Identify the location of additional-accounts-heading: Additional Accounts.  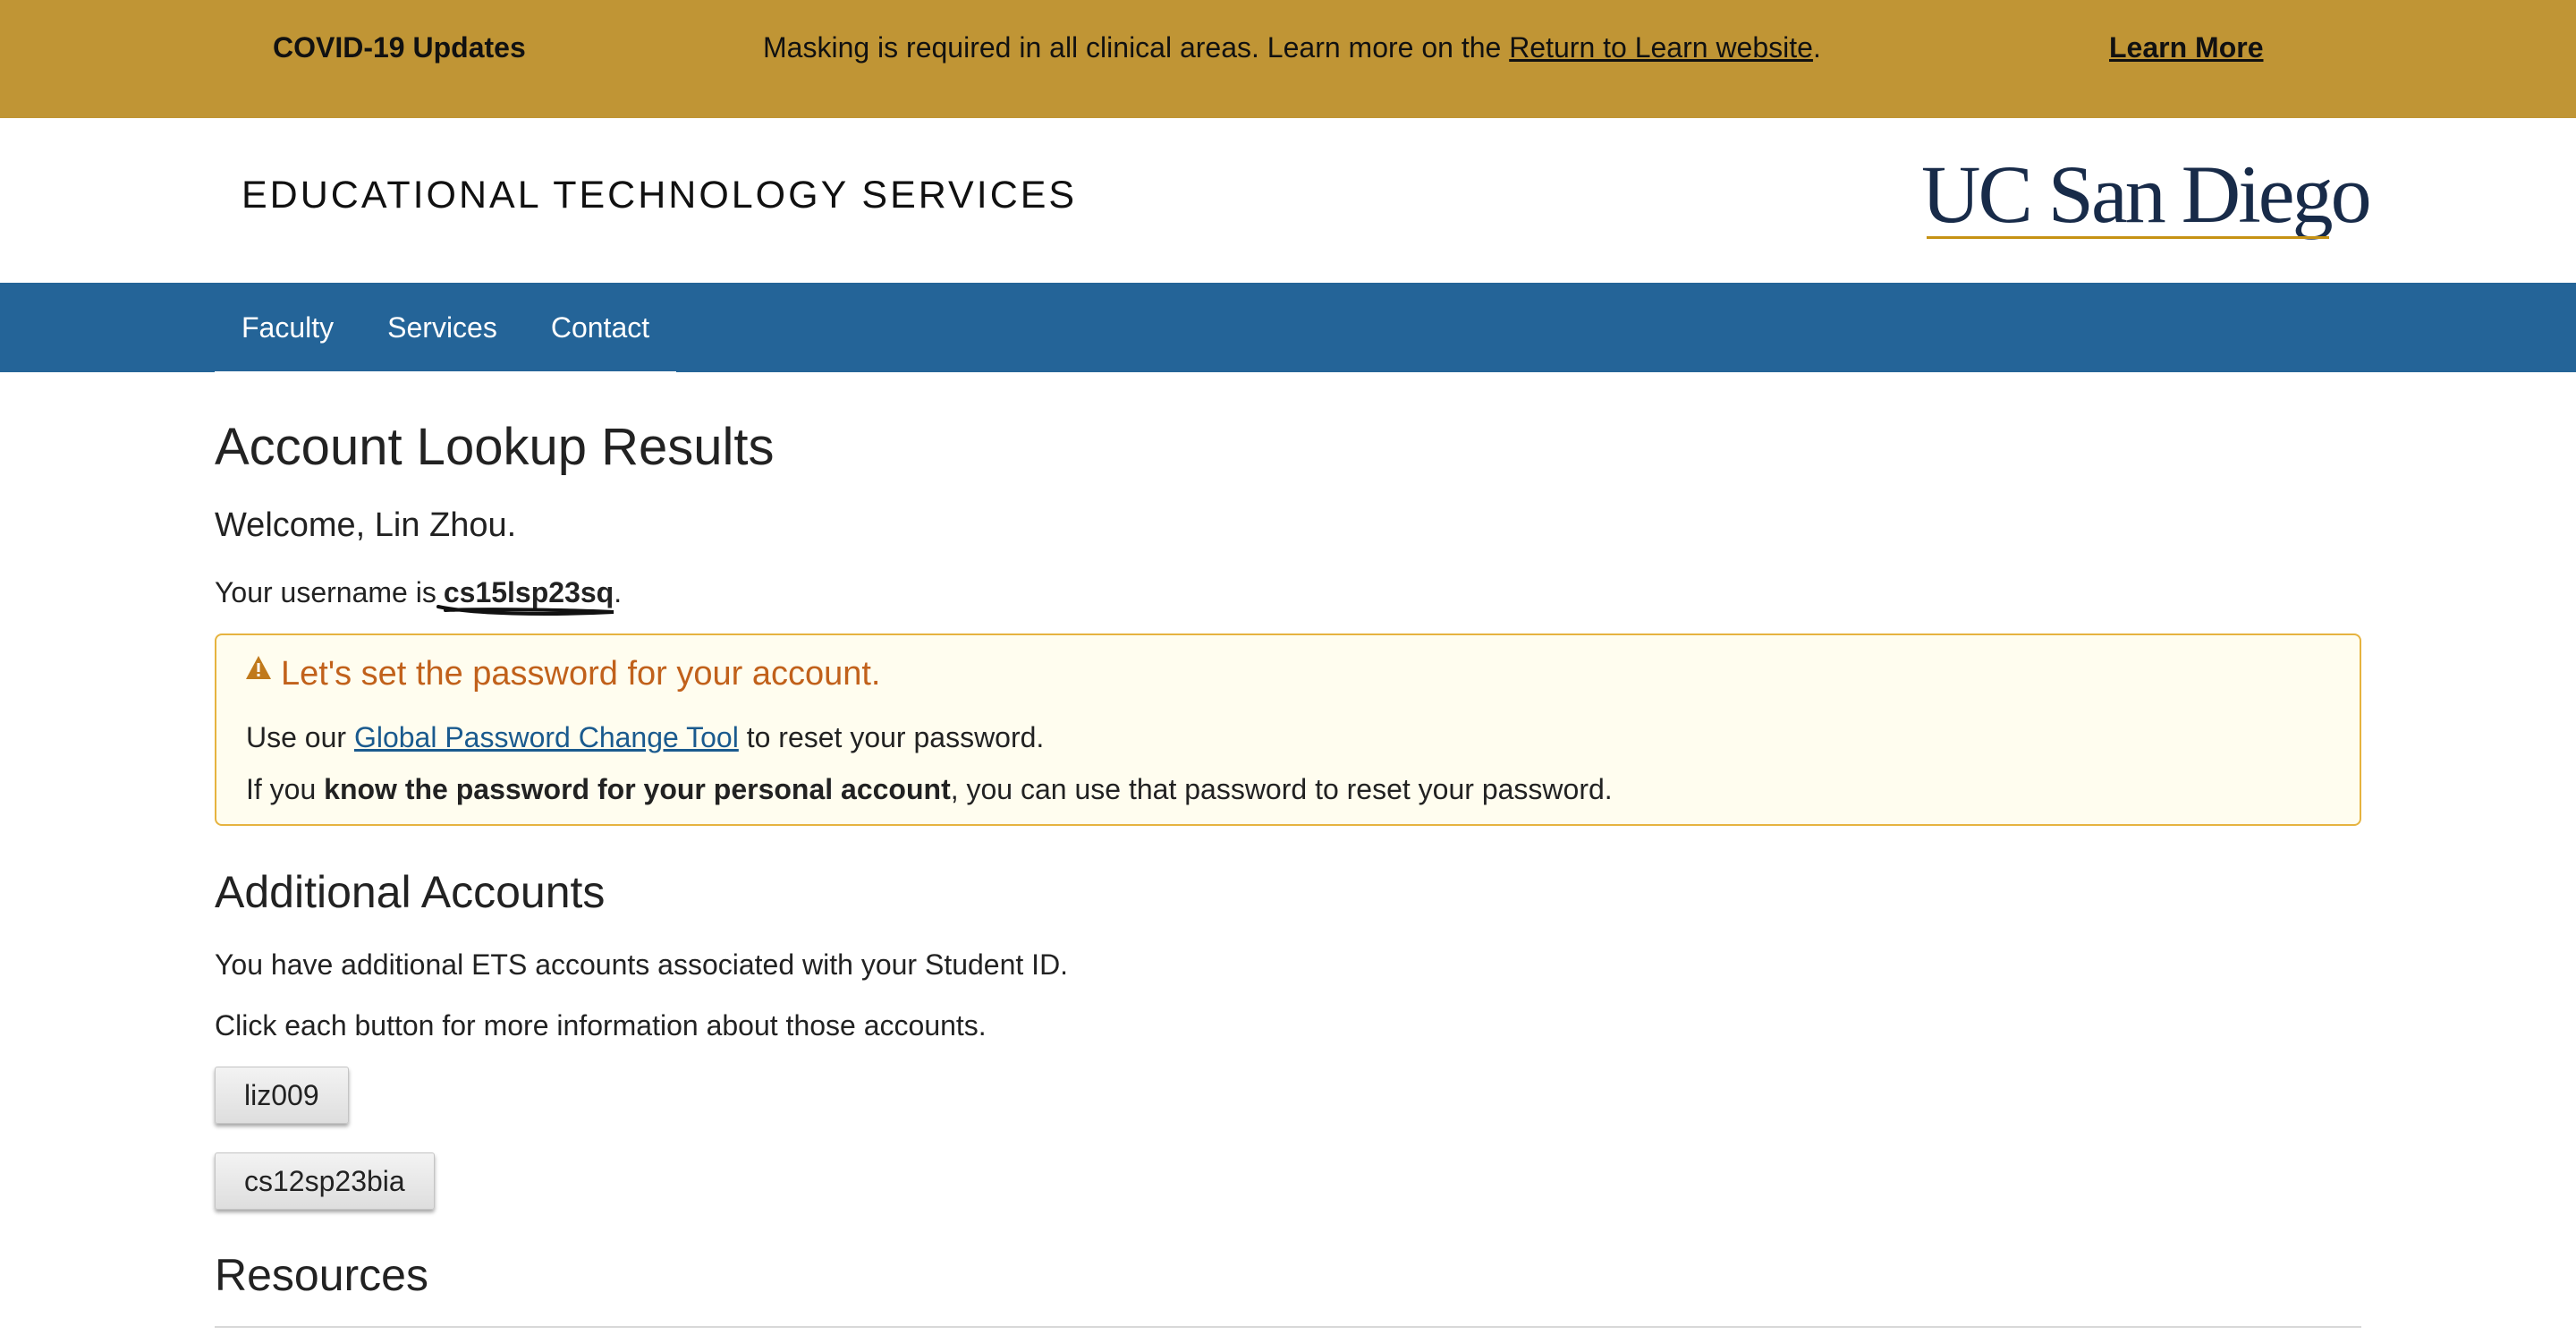
(410, 892).